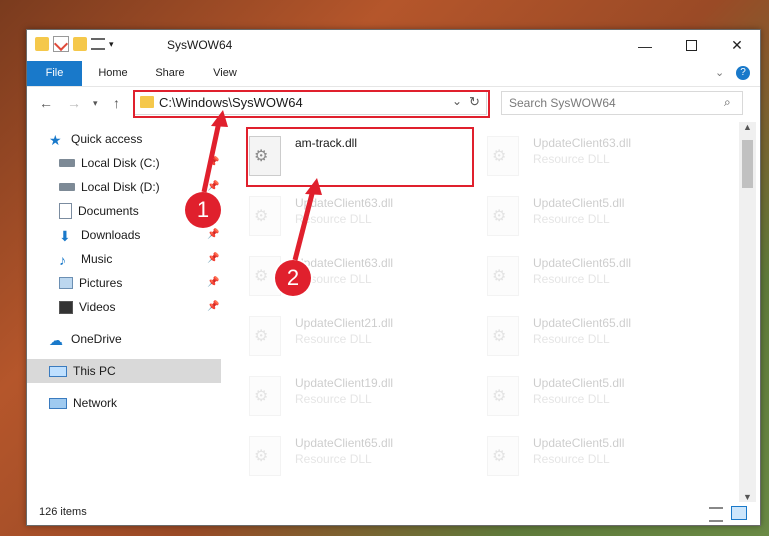 The height and width of the screenshot is (536, 769). What do you see at coordinates (74, 103) in the screenshot?
I see `forward-icon: →` at bounding box center [74, 103].